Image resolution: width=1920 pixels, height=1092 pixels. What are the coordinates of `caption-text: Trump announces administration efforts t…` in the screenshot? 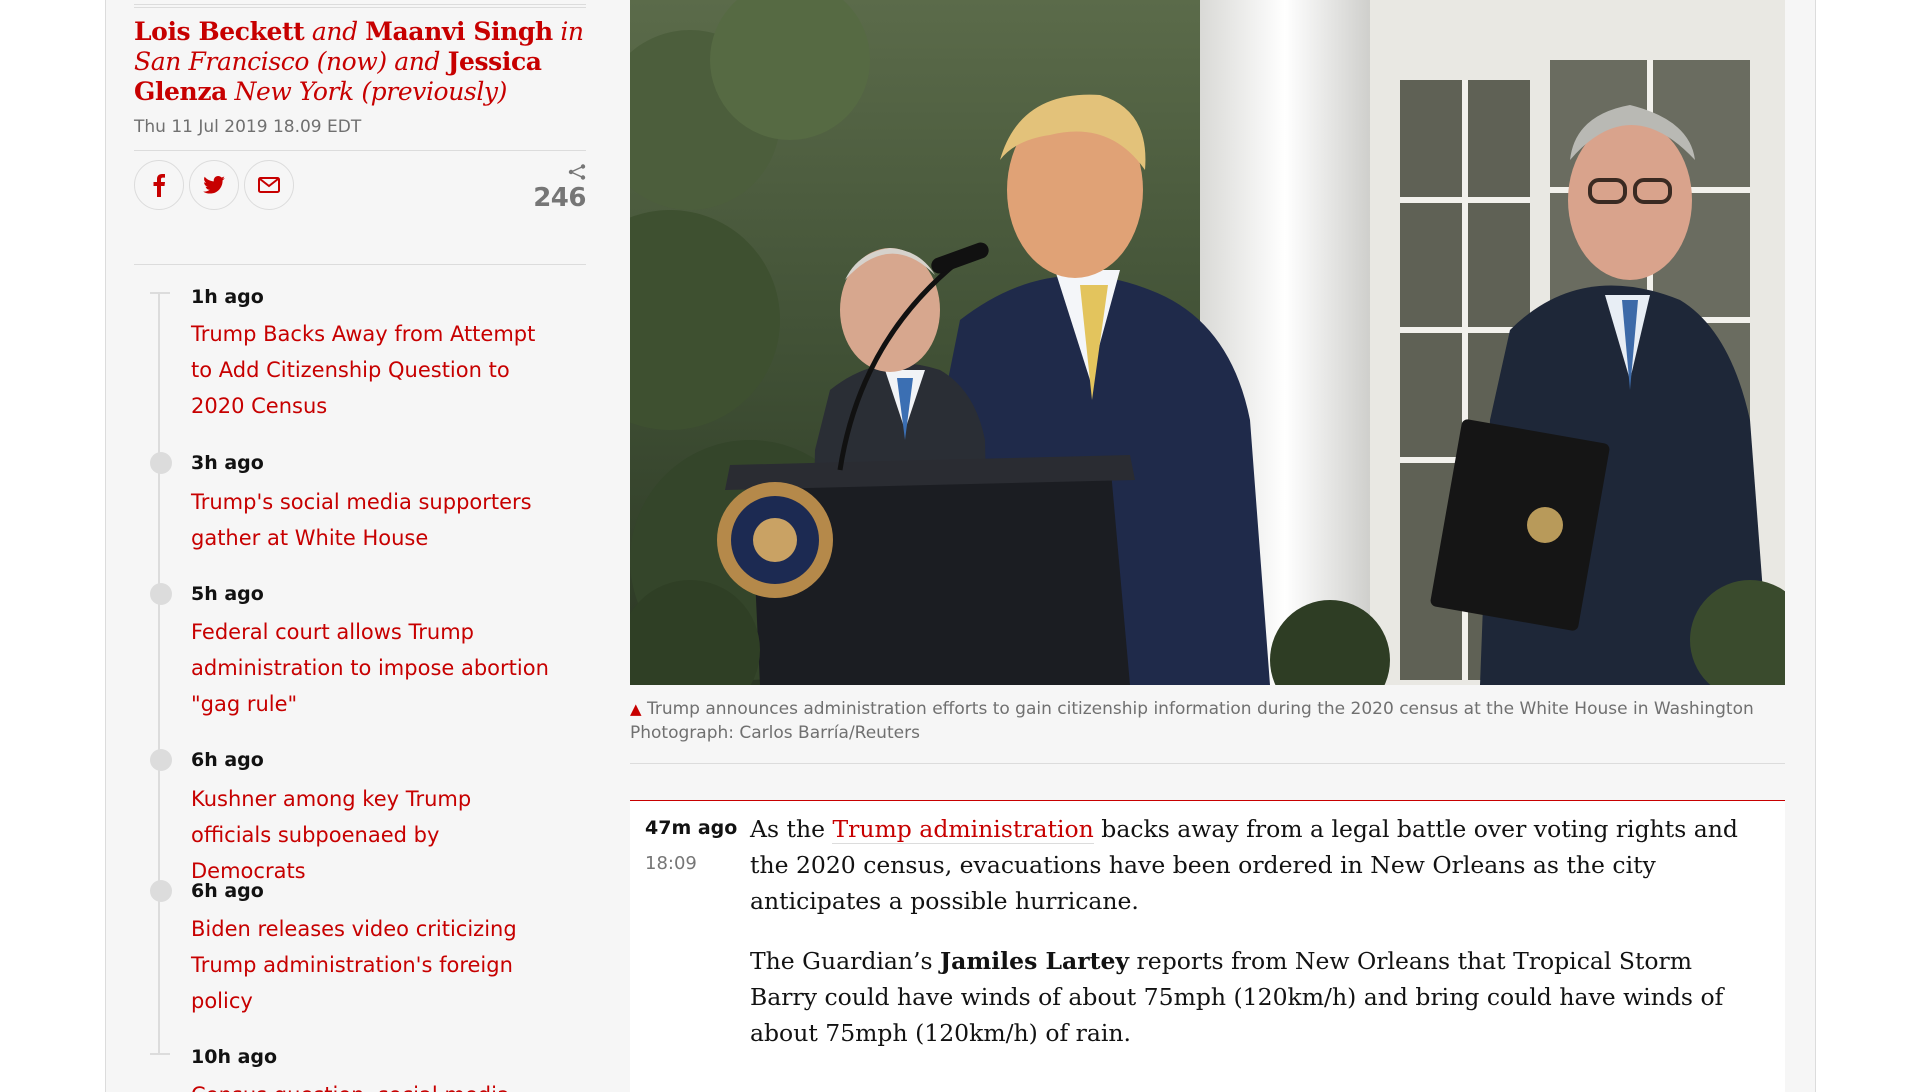 It's located at (1200, 709).